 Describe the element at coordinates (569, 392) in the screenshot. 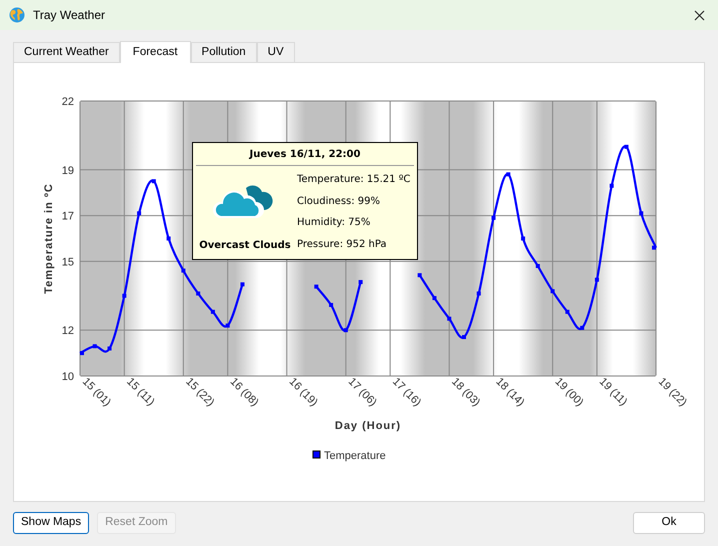

I see `x-tick-label: 19 (00)` at that location.